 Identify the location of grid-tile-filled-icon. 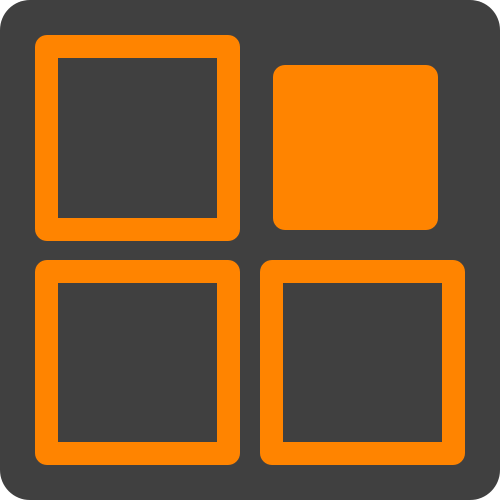
(355, 147).